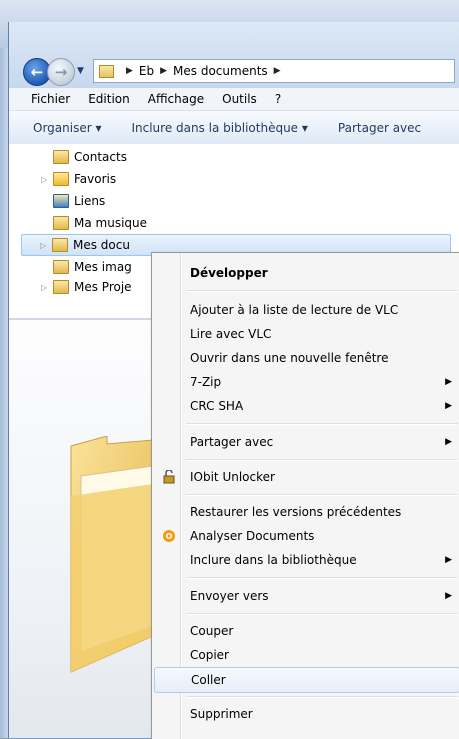  Describe the element at coordinates (217, 406) in the screenshot. I see `menu-item-label: CRC SHA` at that location.